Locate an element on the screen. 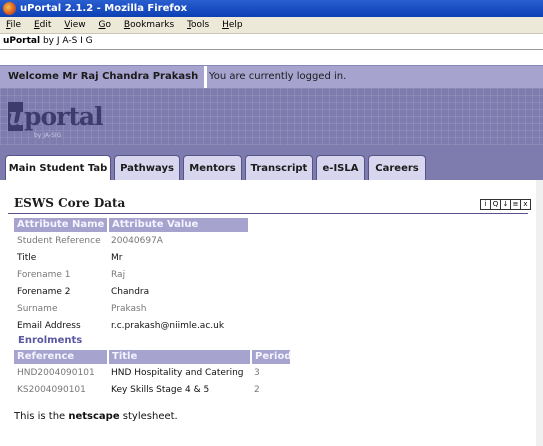 Image resolution: width=543 pixels, height=446 pixels. tab-e-isla: e-ISLA is located at coordinates (340, 167).